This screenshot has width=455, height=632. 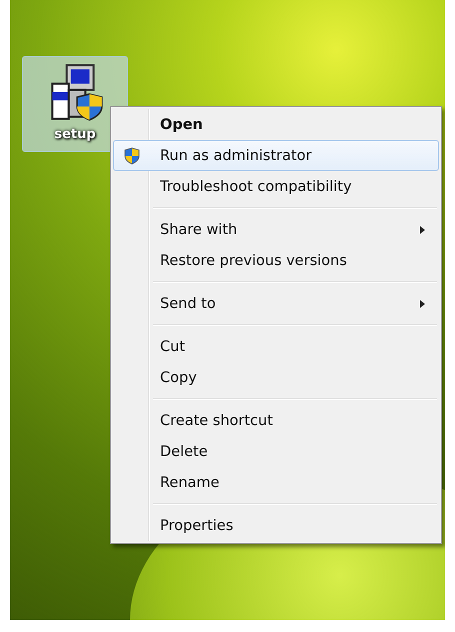 What do you see at coordinates (276, 303) in the screenshot?
I see `menu-item: Send to` at bounding box center [276, 303].